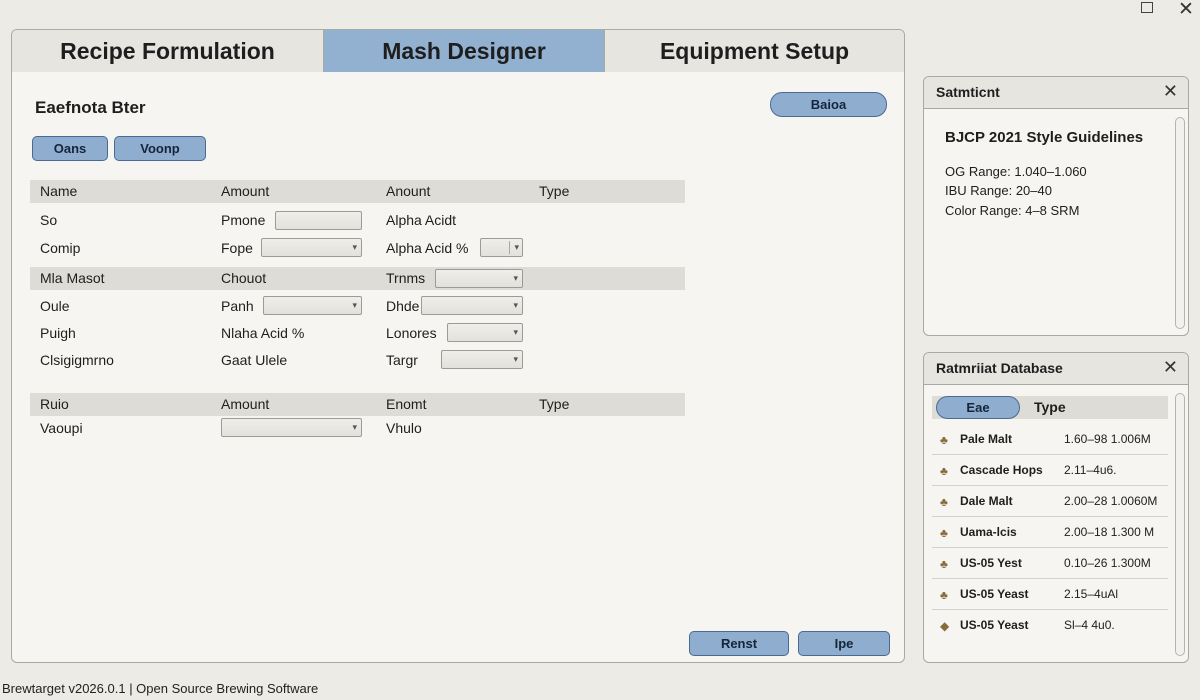 The image size is (1200, 700). What do you see at coordinates (1109, 532) in the screenshot?
I see `ingredient-specs: 2.00–18 1.300 M` at bounding box center [1109, 532].